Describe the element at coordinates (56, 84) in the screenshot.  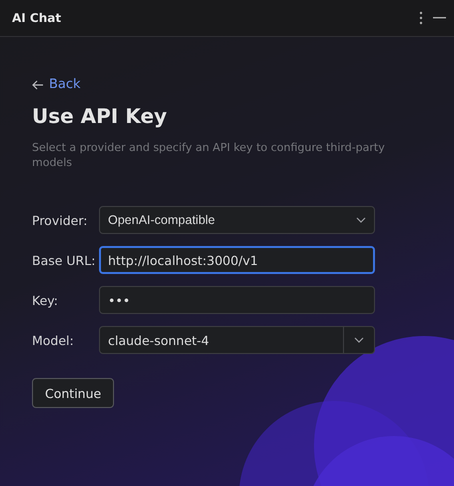
I see `back-link: Back` at that location.